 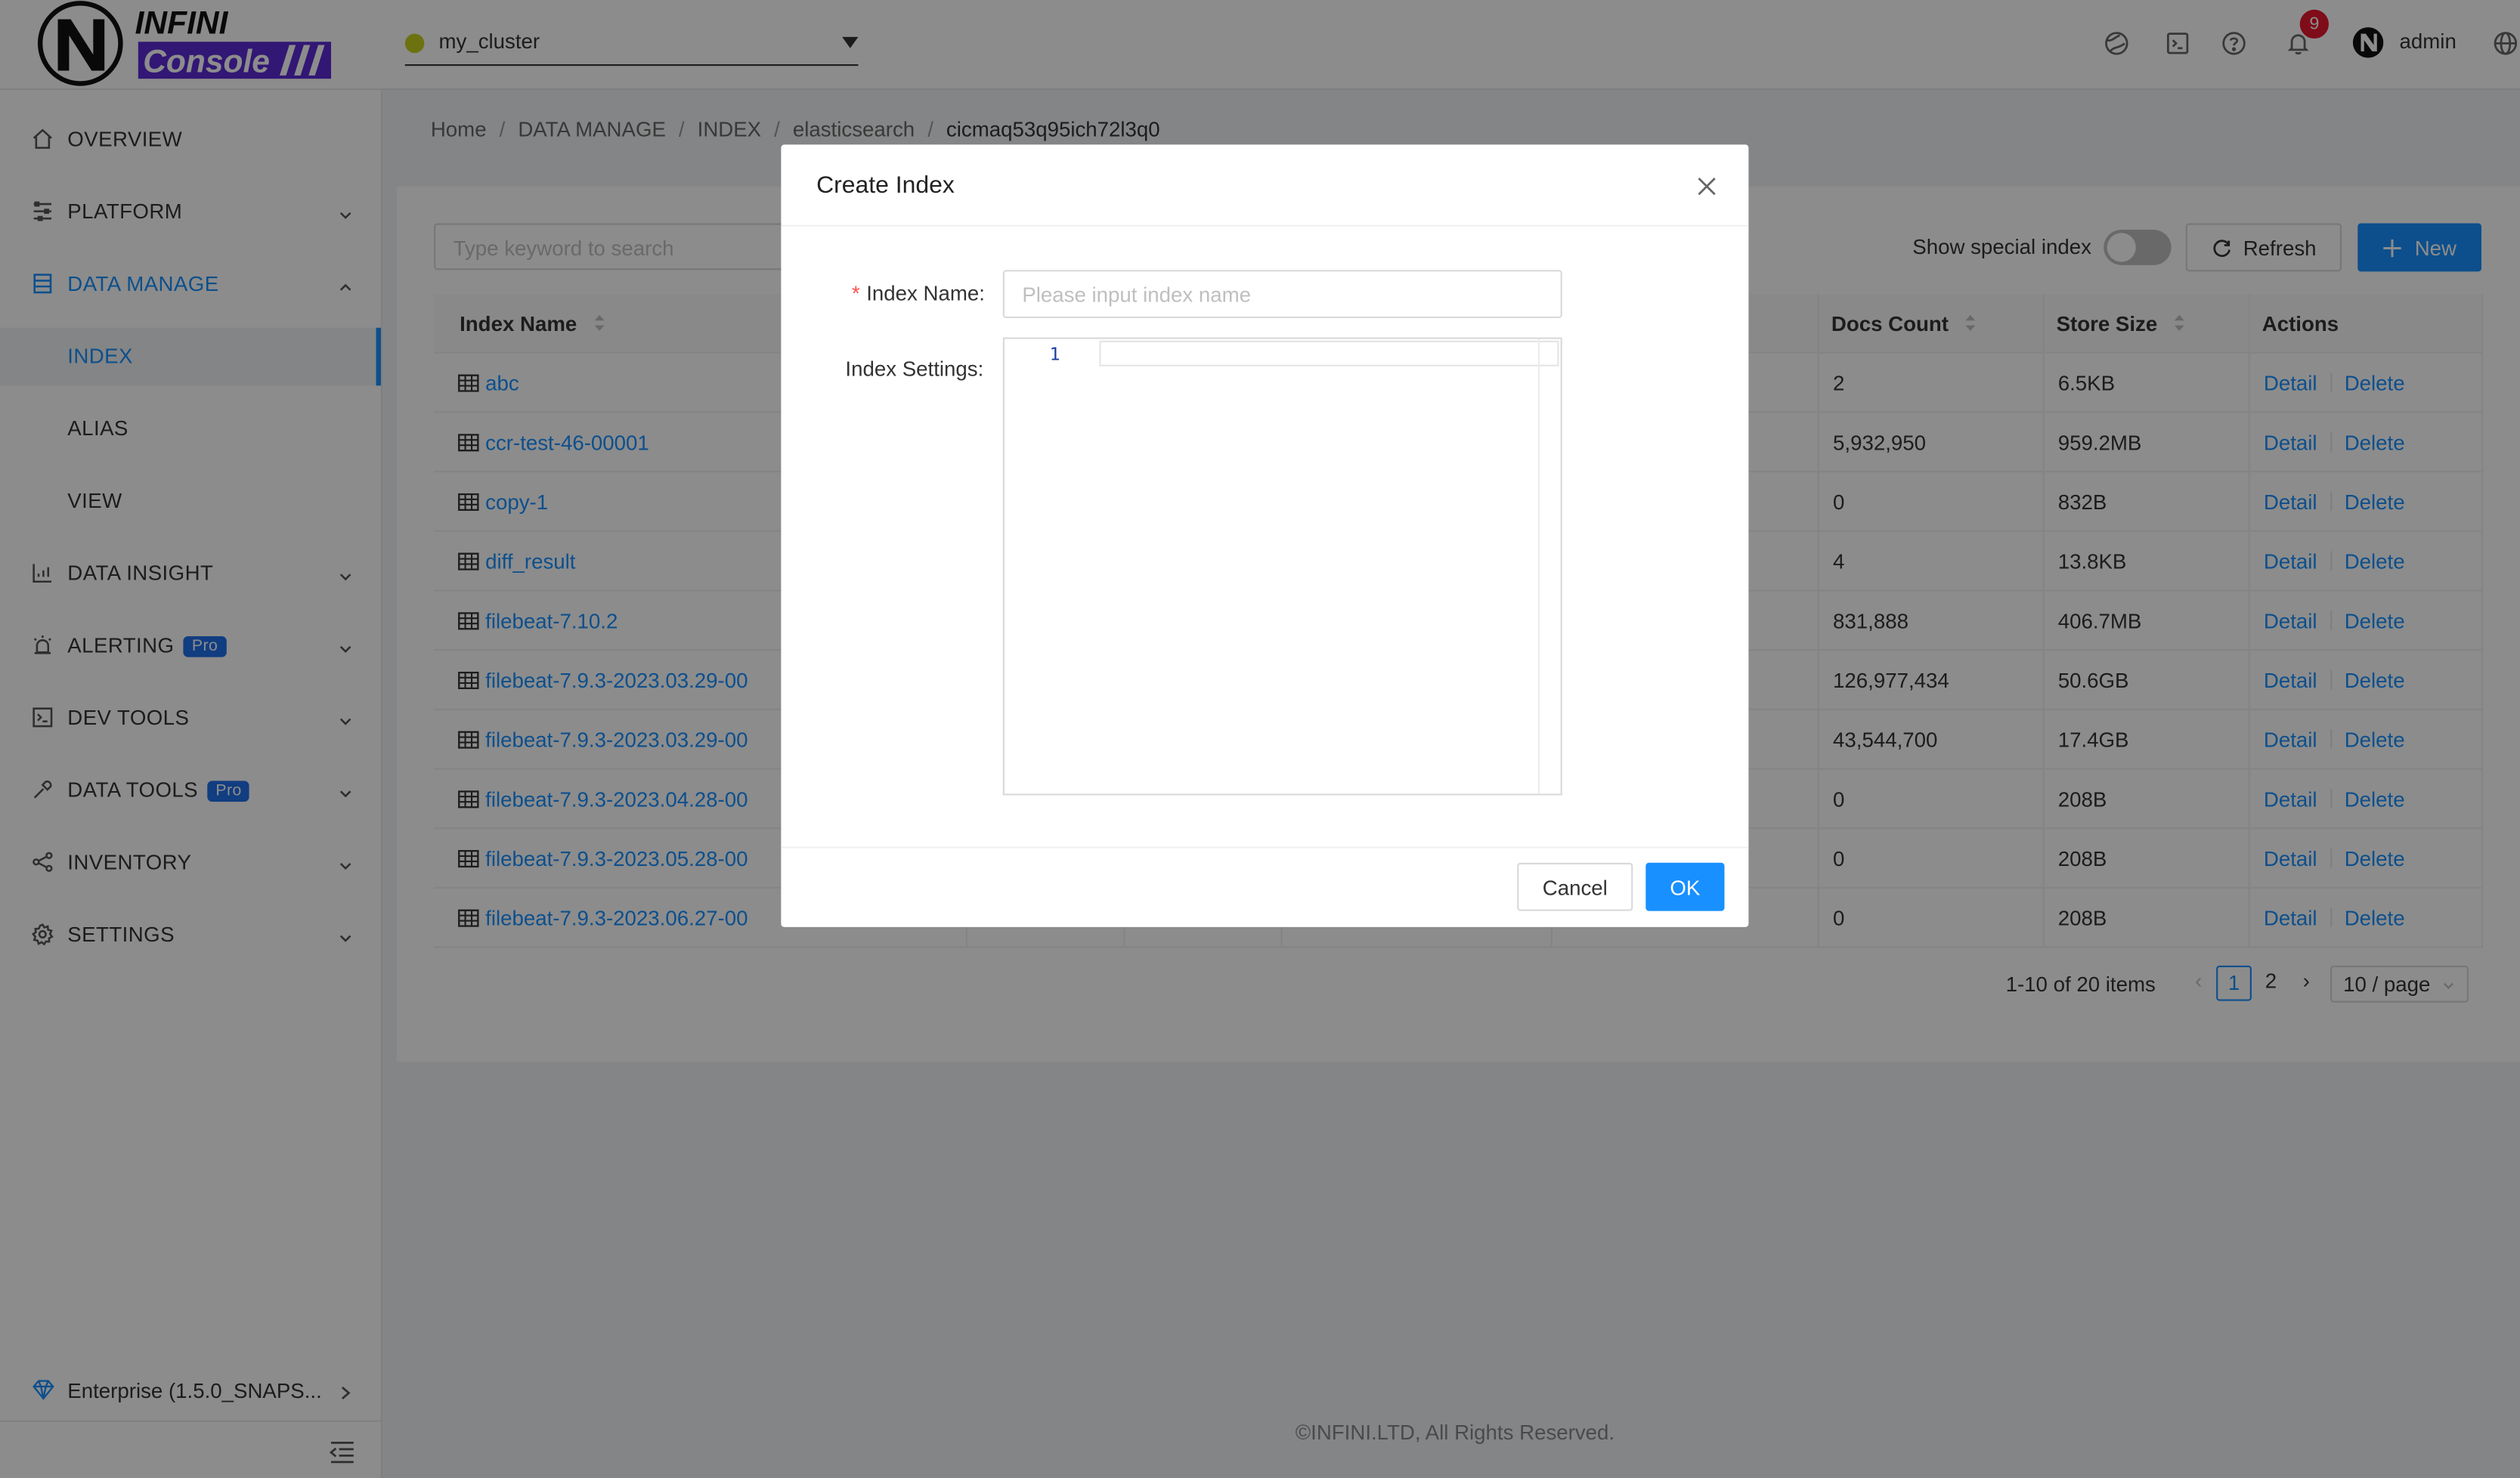 I want to click on modal-title: Create Index, so click(x=885, y=185).